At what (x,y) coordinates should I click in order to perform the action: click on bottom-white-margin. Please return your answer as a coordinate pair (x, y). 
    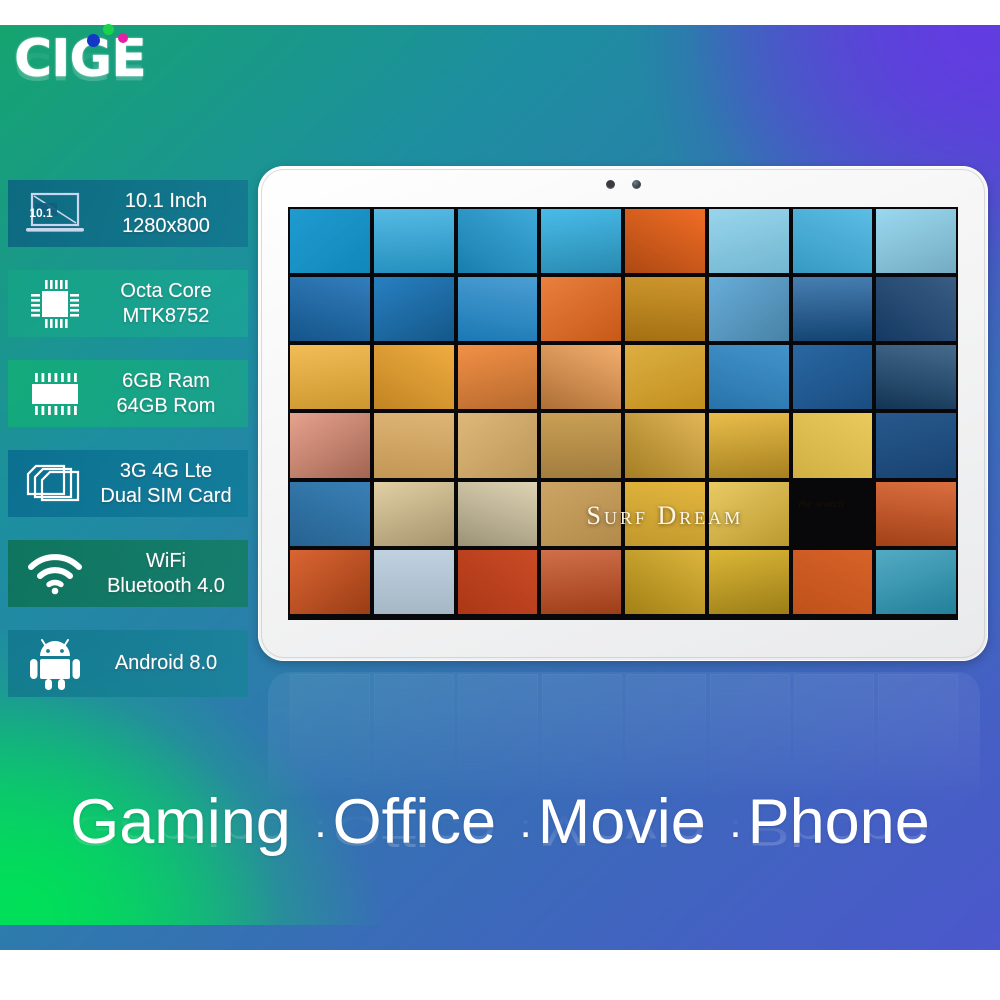
    Looking at the image, I should click on (500, 975).